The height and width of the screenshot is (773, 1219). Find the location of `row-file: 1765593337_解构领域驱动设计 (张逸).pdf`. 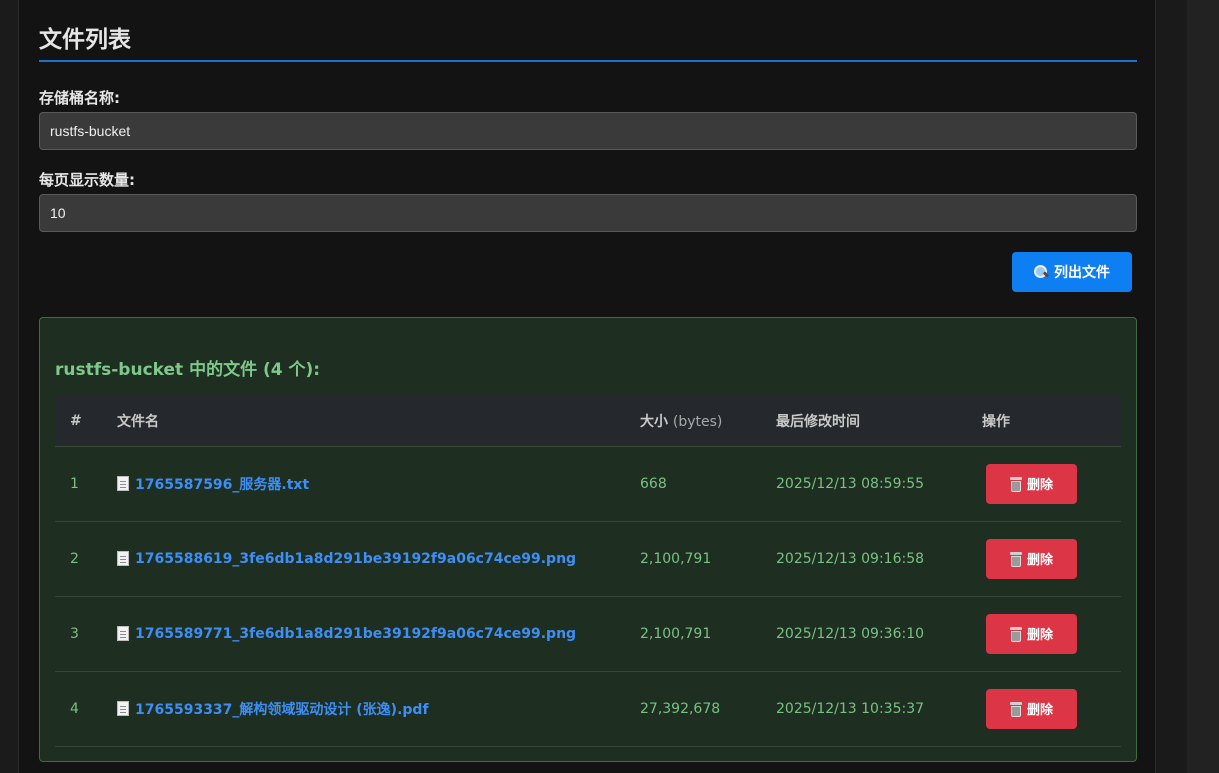

row-file: 1765593337_解构领域驱动设计 (张逸).pdf is located at coordinates (378, 709).